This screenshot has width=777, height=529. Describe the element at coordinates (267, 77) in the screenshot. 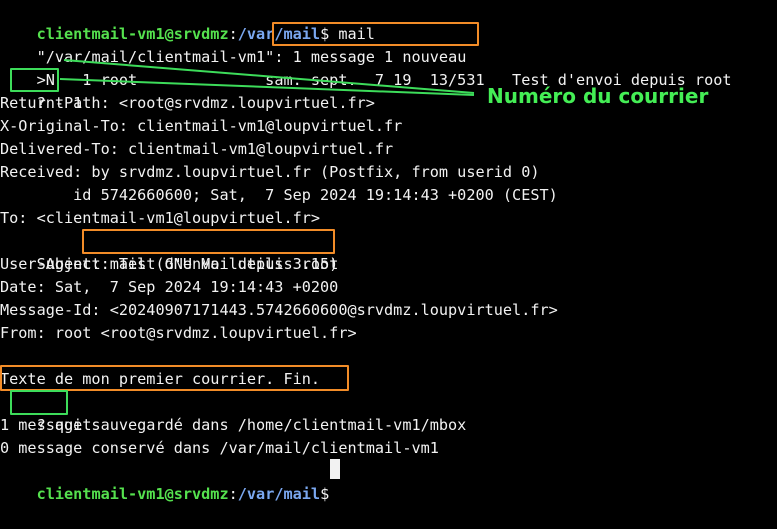

I see `annotation-arrows` at that location.